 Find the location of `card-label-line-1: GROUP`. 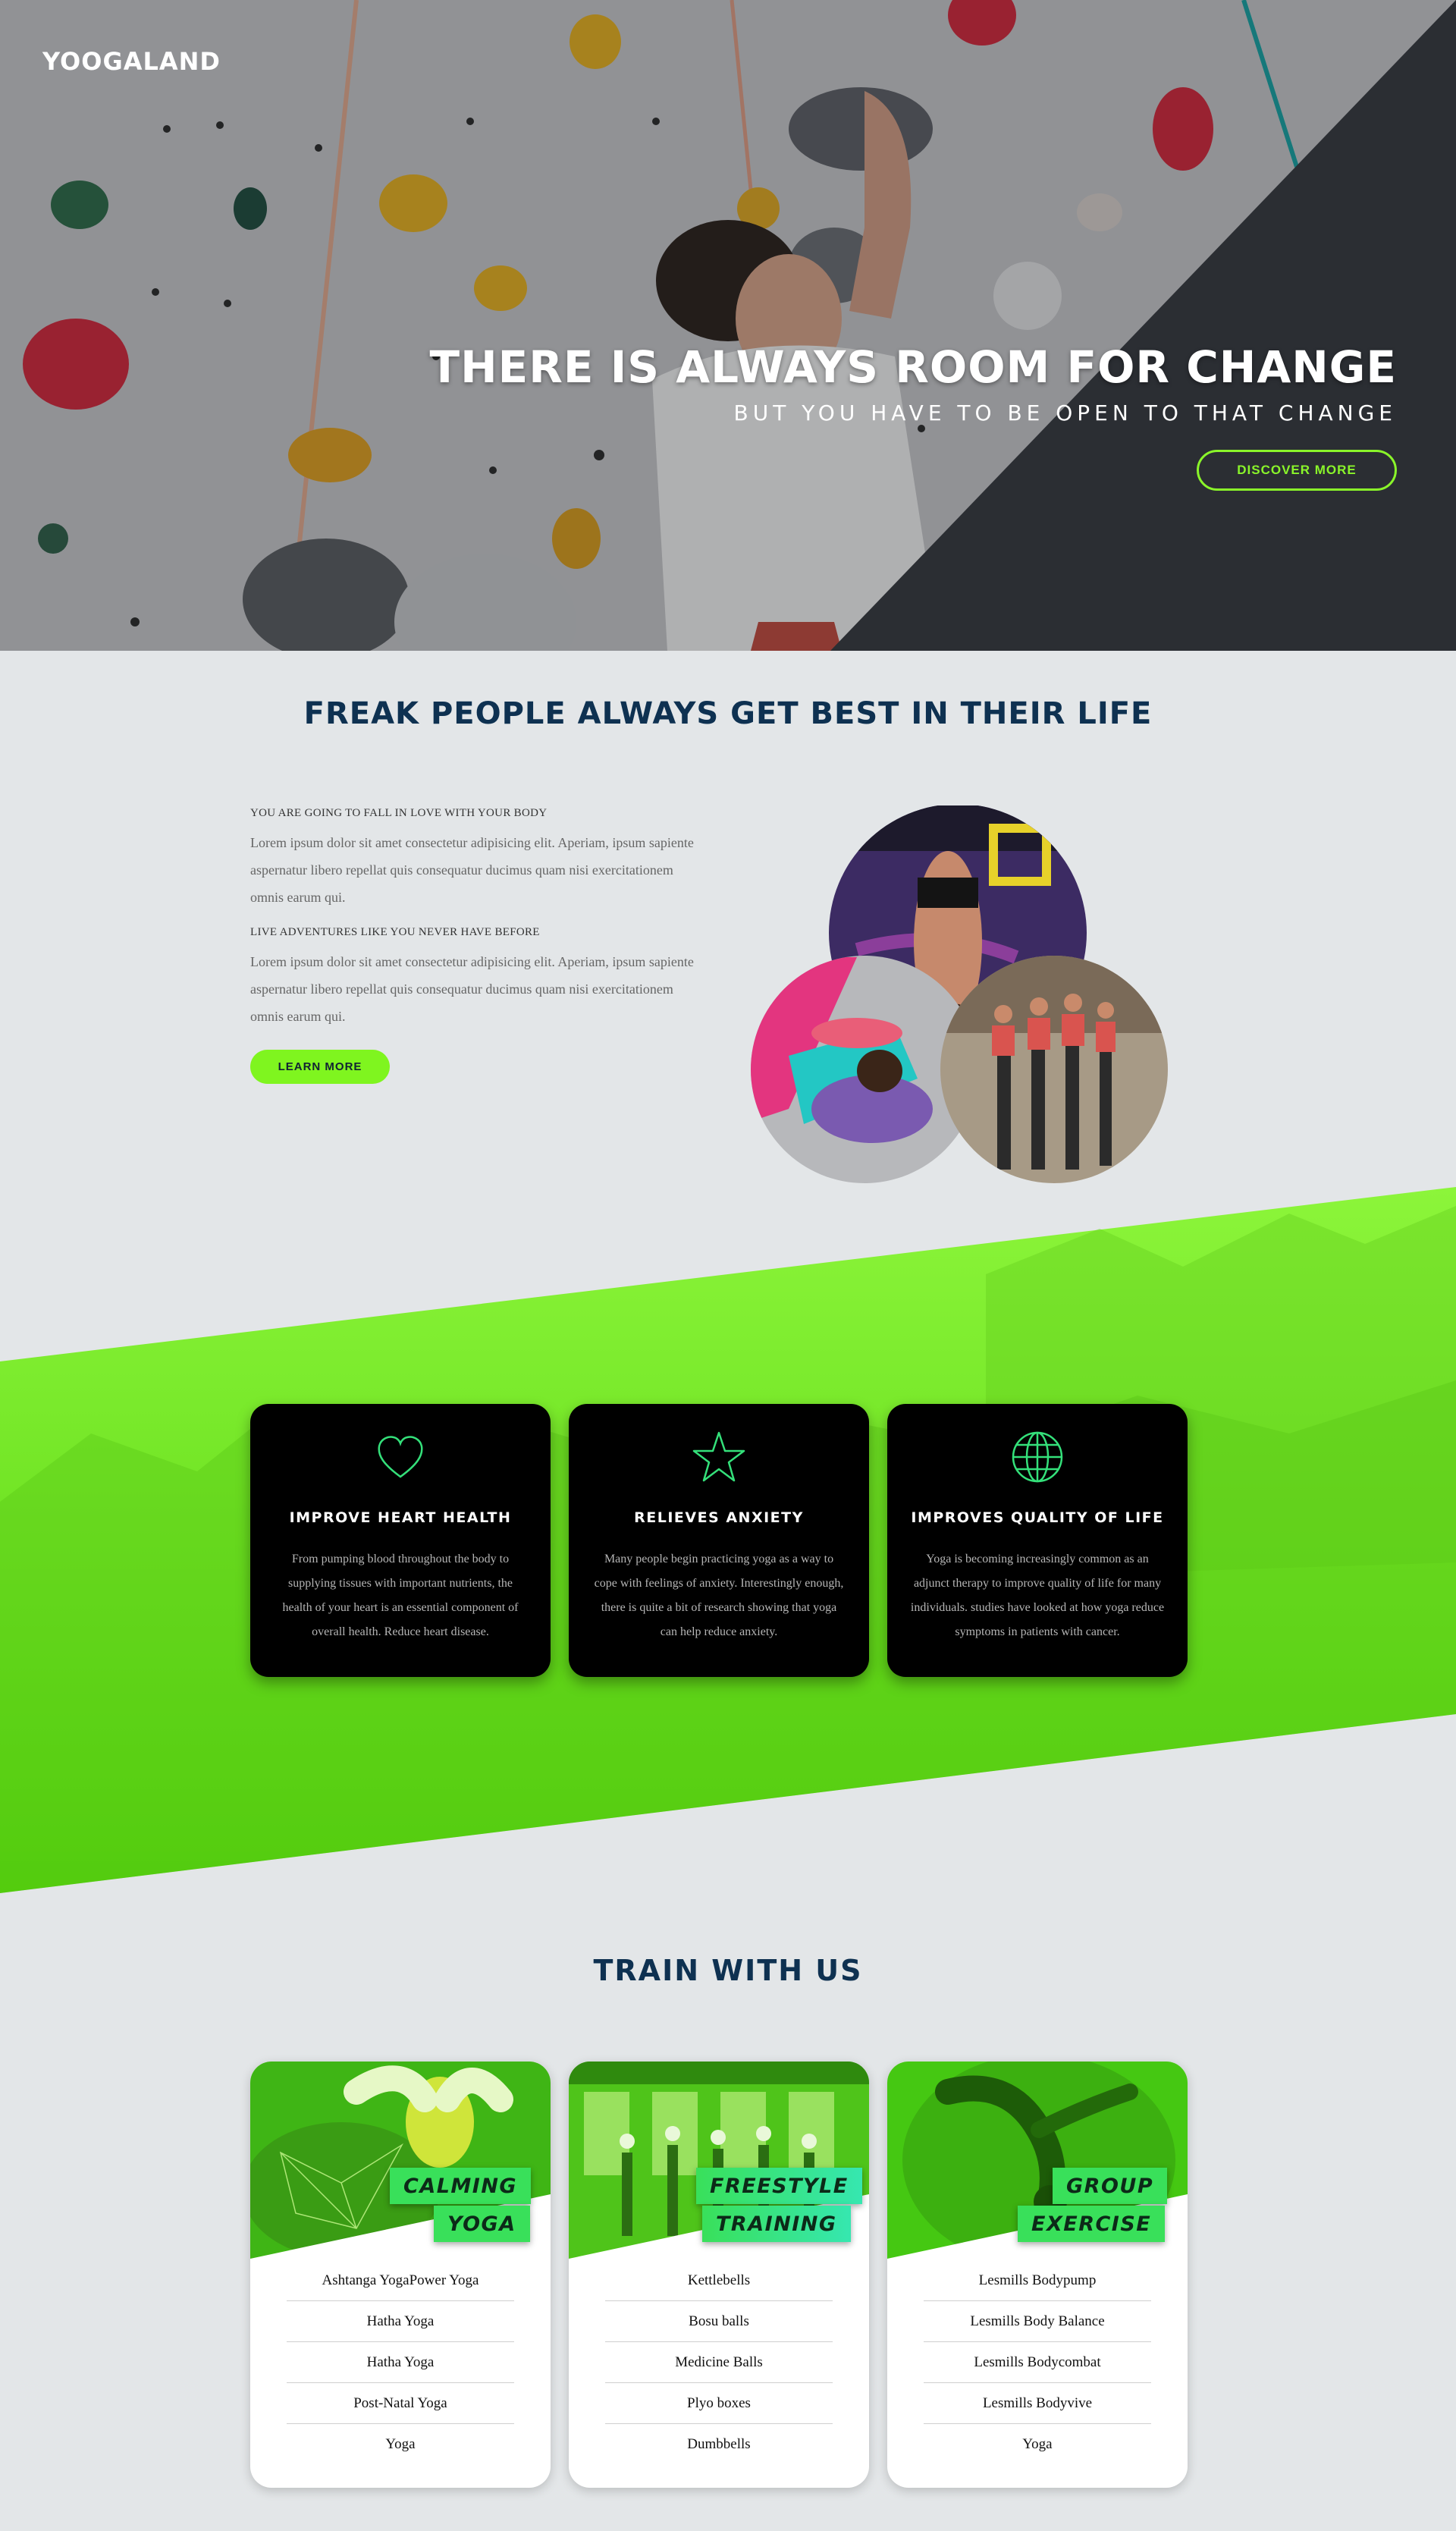

card-label-line-1: GROUP is located at coordinates (1110, 2186).